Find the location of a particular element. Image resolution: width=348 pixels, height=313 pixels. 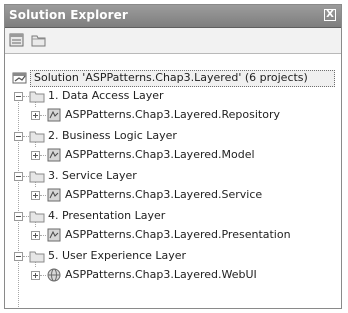

show-all-files-icon is located at coordinates (38, 41).